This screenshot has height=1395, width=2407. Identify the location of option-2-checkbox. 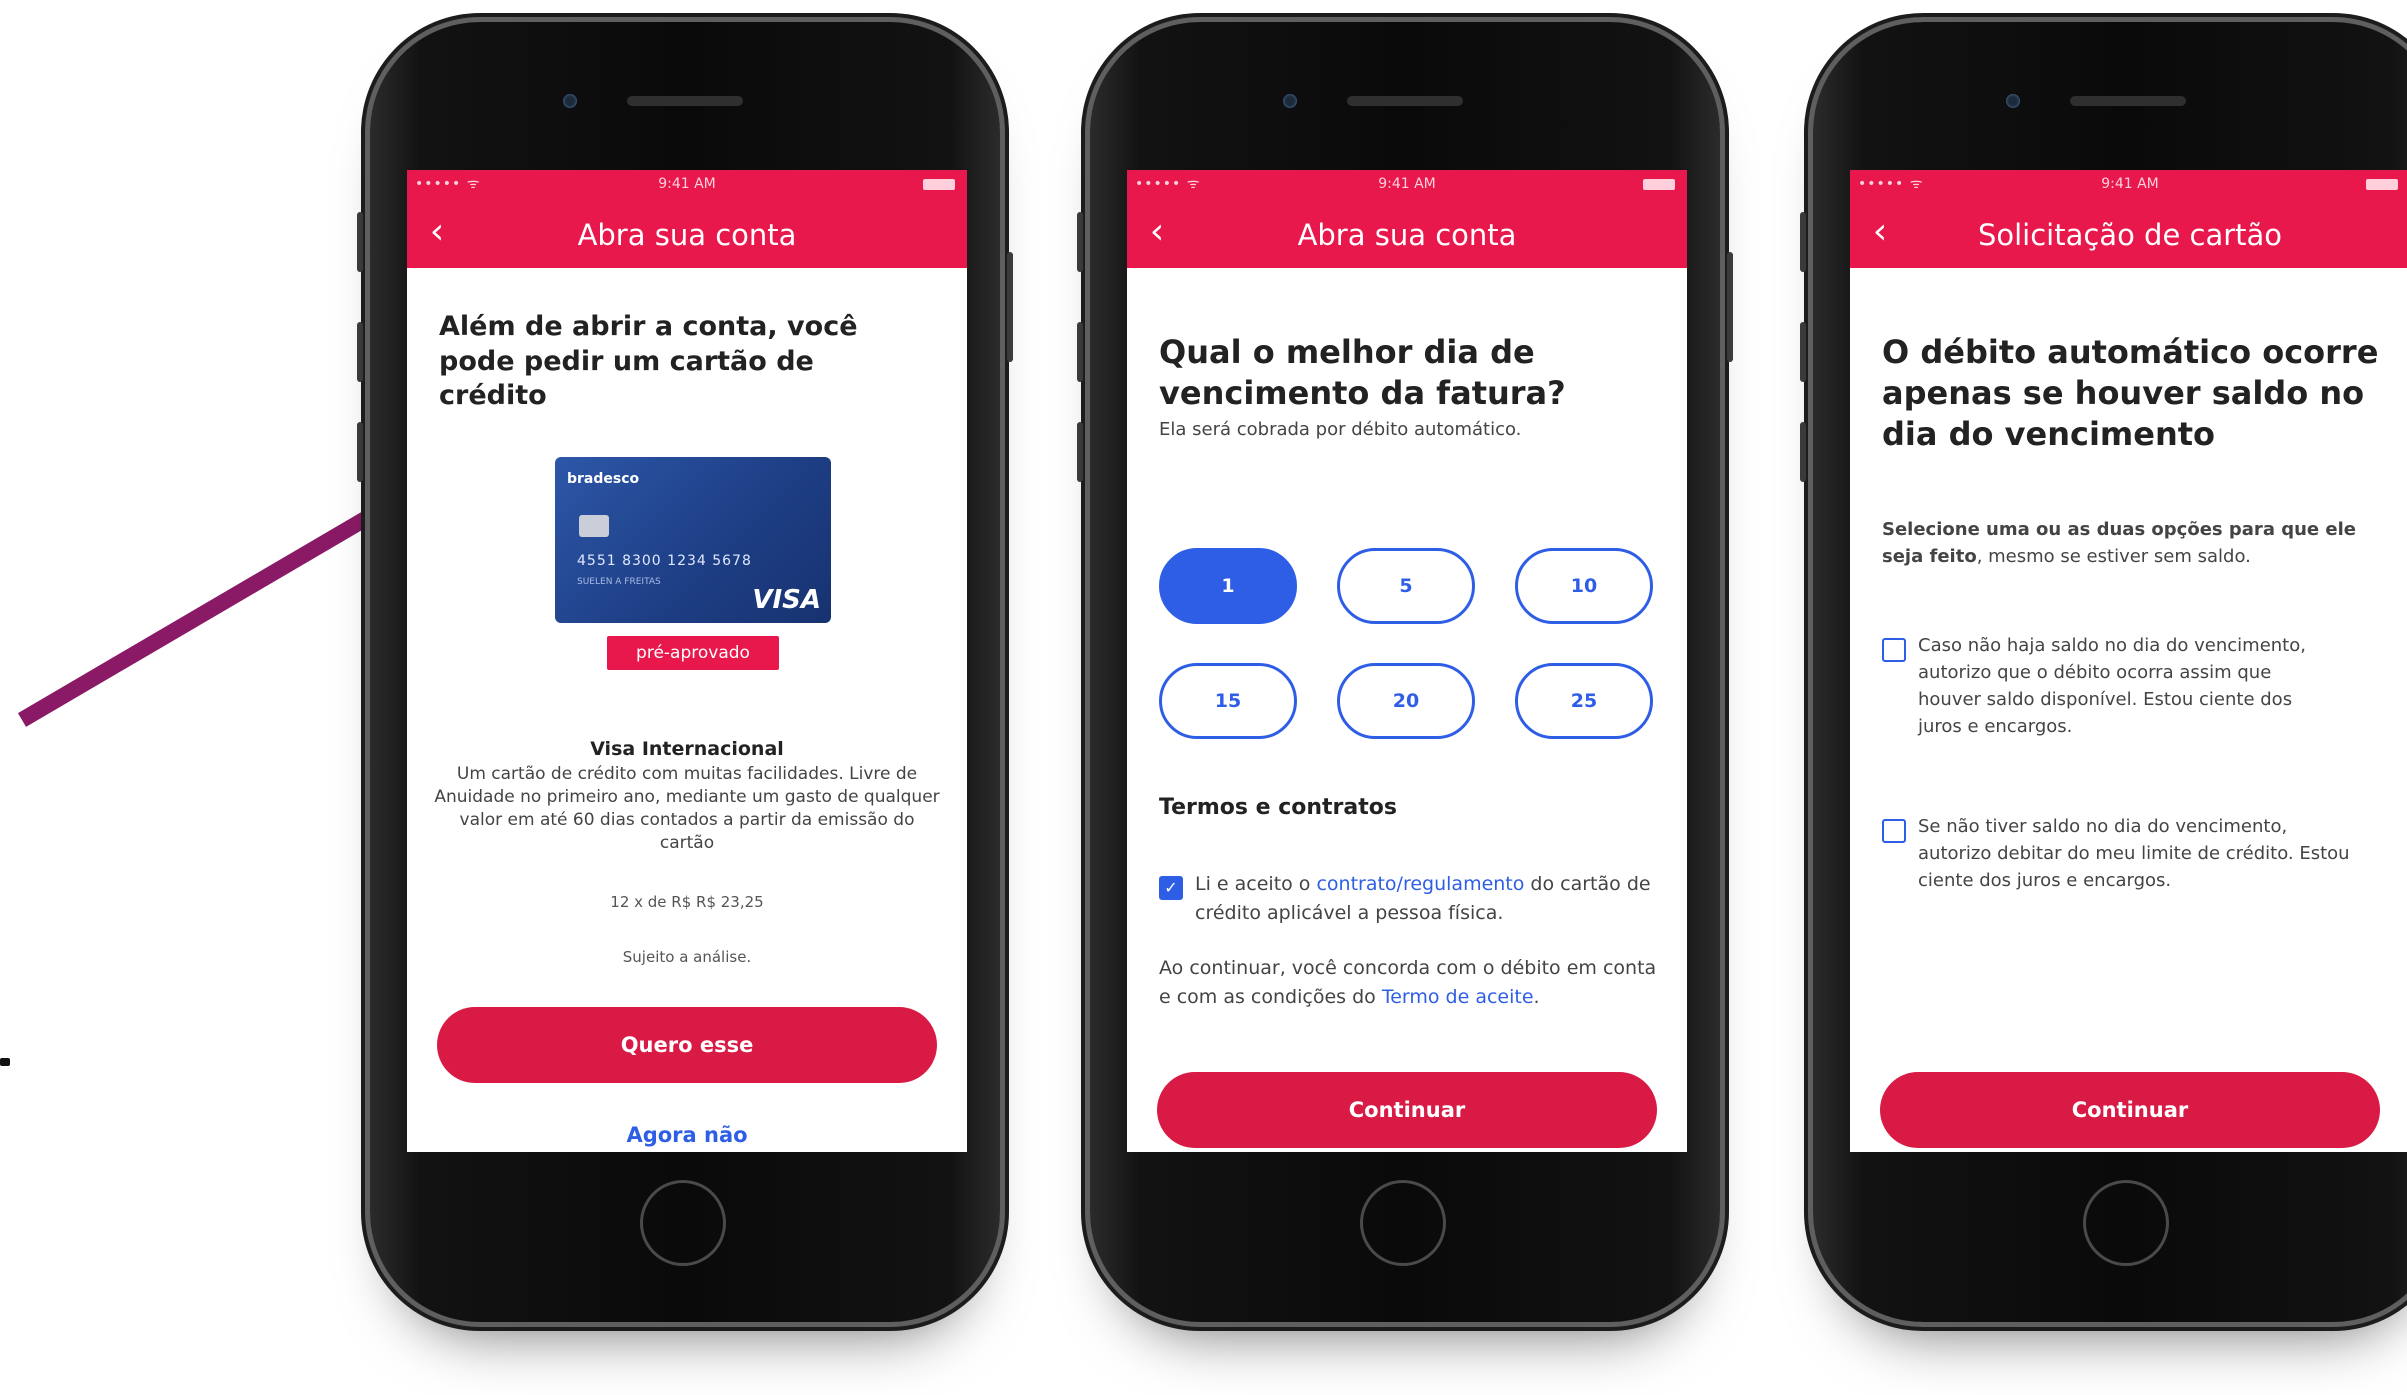
(1894, 831).